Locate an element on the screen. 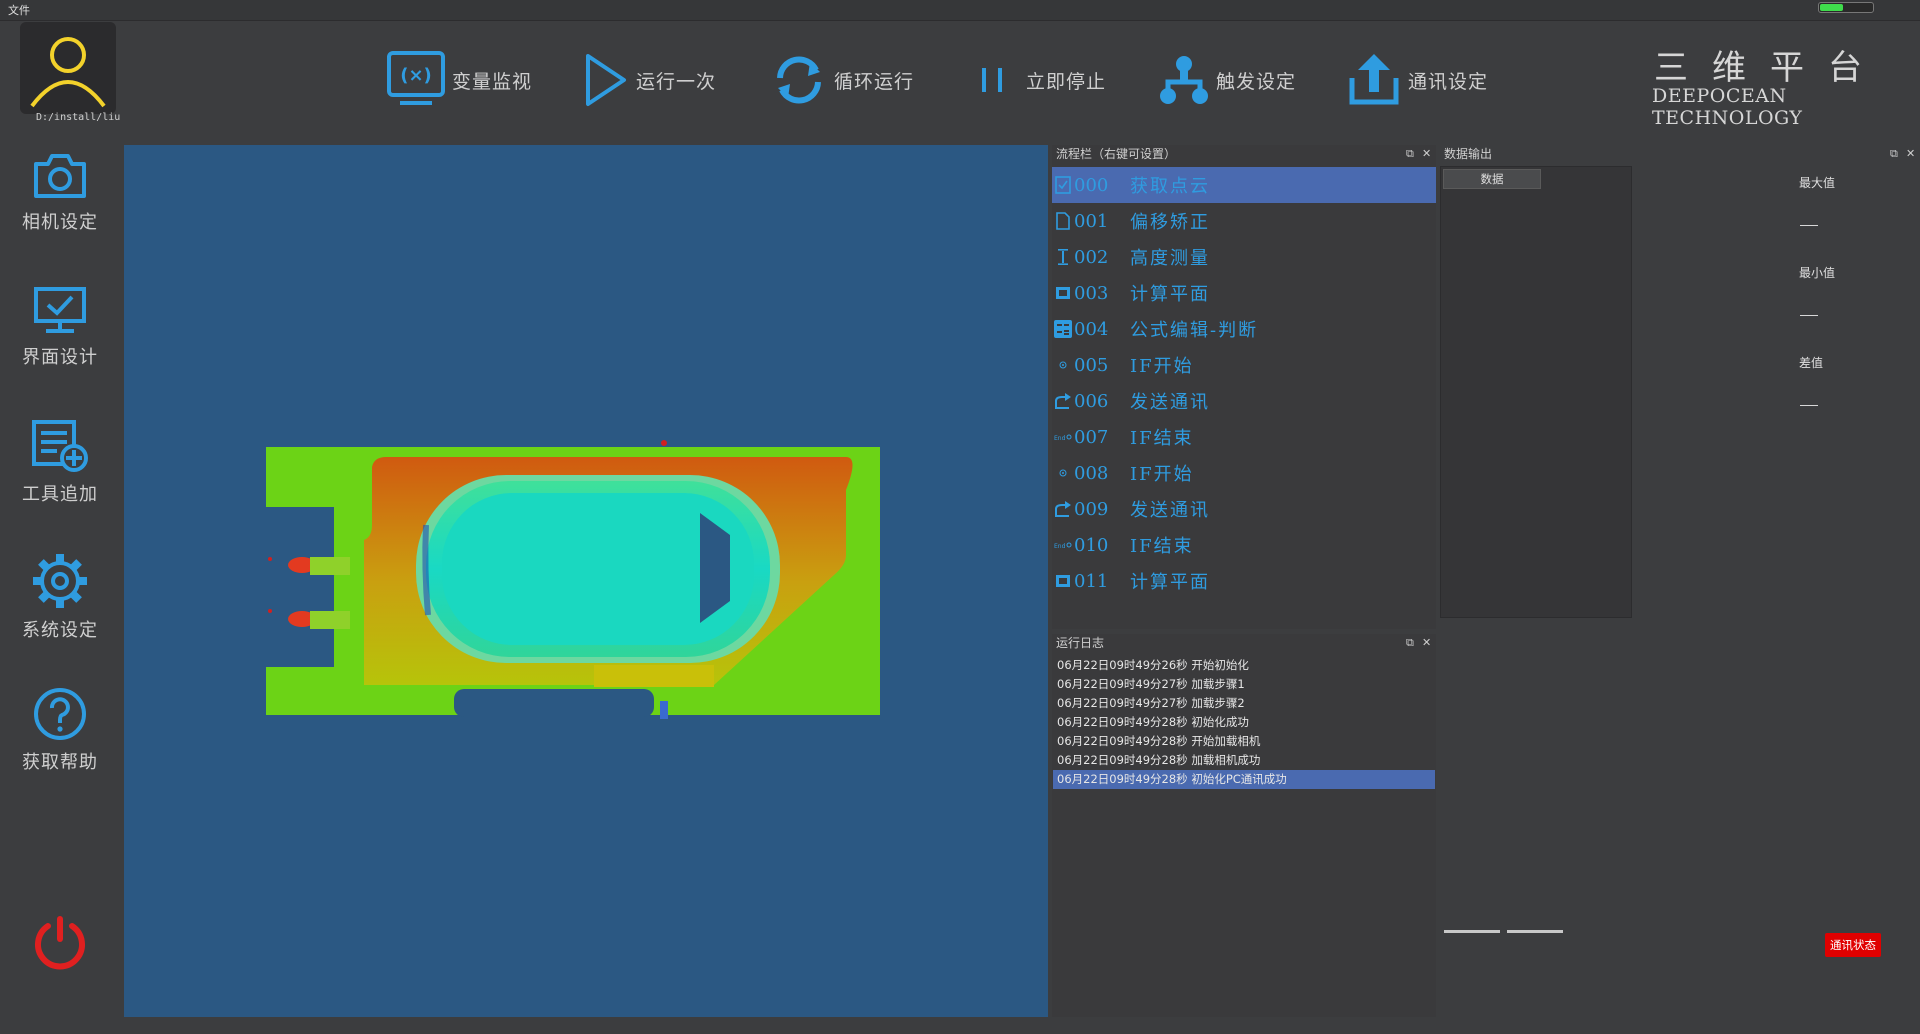 The image size is (1920, 1034). flow-item: 006 发送通讯 is located at coordinates (1244, 401).